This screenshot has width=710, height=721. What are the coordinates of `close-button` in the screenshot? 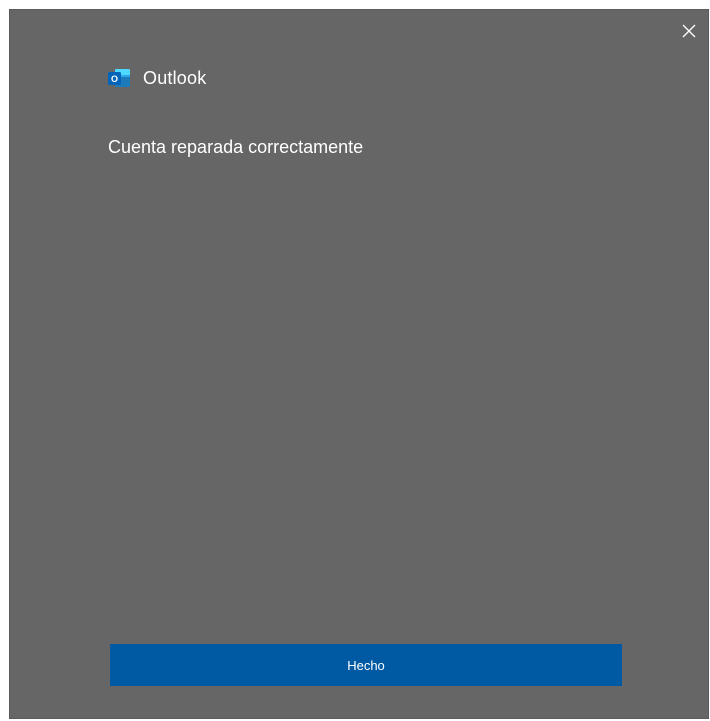 It's located at (689, 31).